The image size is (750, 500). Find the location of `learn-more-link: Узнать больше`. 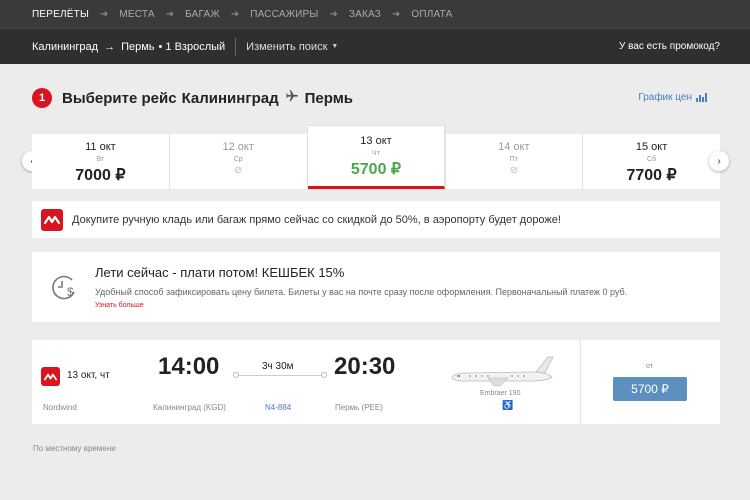

learn-more-link: Узнать больше is located at coordinates (119, 305).